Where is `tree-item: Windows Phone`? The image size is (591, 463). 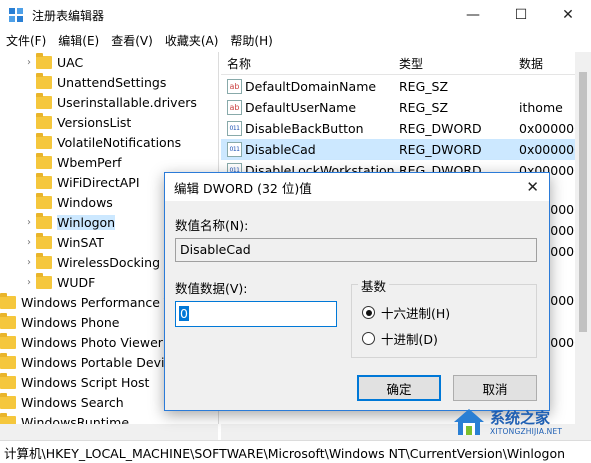 tree-item: Windows Phone is located at coordinates (60, 322).